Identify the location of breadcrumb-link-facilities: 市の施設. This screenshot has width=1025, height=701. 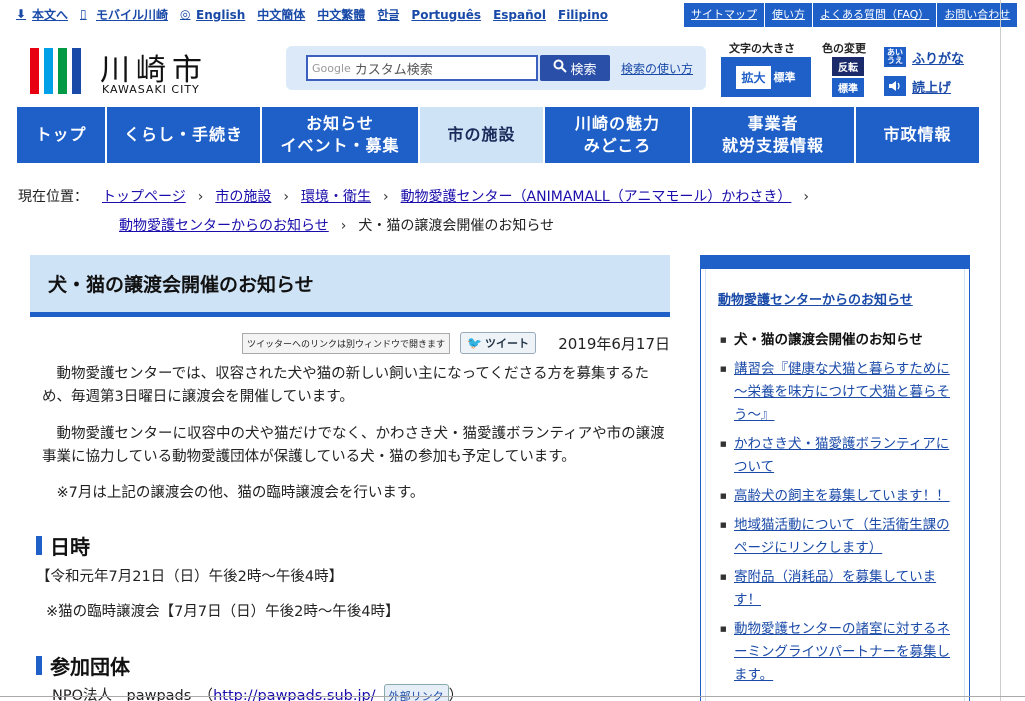
(243, 197).